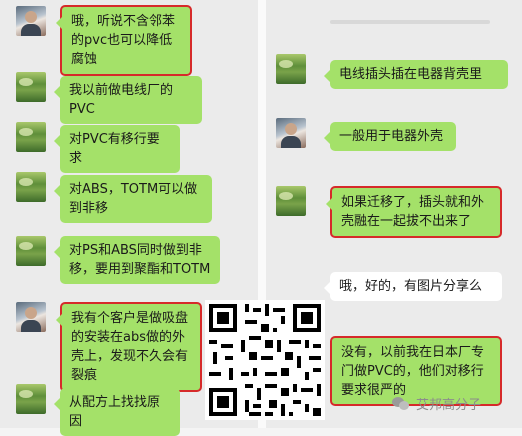 The image size is (522, 436). Describe the element at coordinates (401, 403) in the screenshot. I see `wechat-icon` at that location.